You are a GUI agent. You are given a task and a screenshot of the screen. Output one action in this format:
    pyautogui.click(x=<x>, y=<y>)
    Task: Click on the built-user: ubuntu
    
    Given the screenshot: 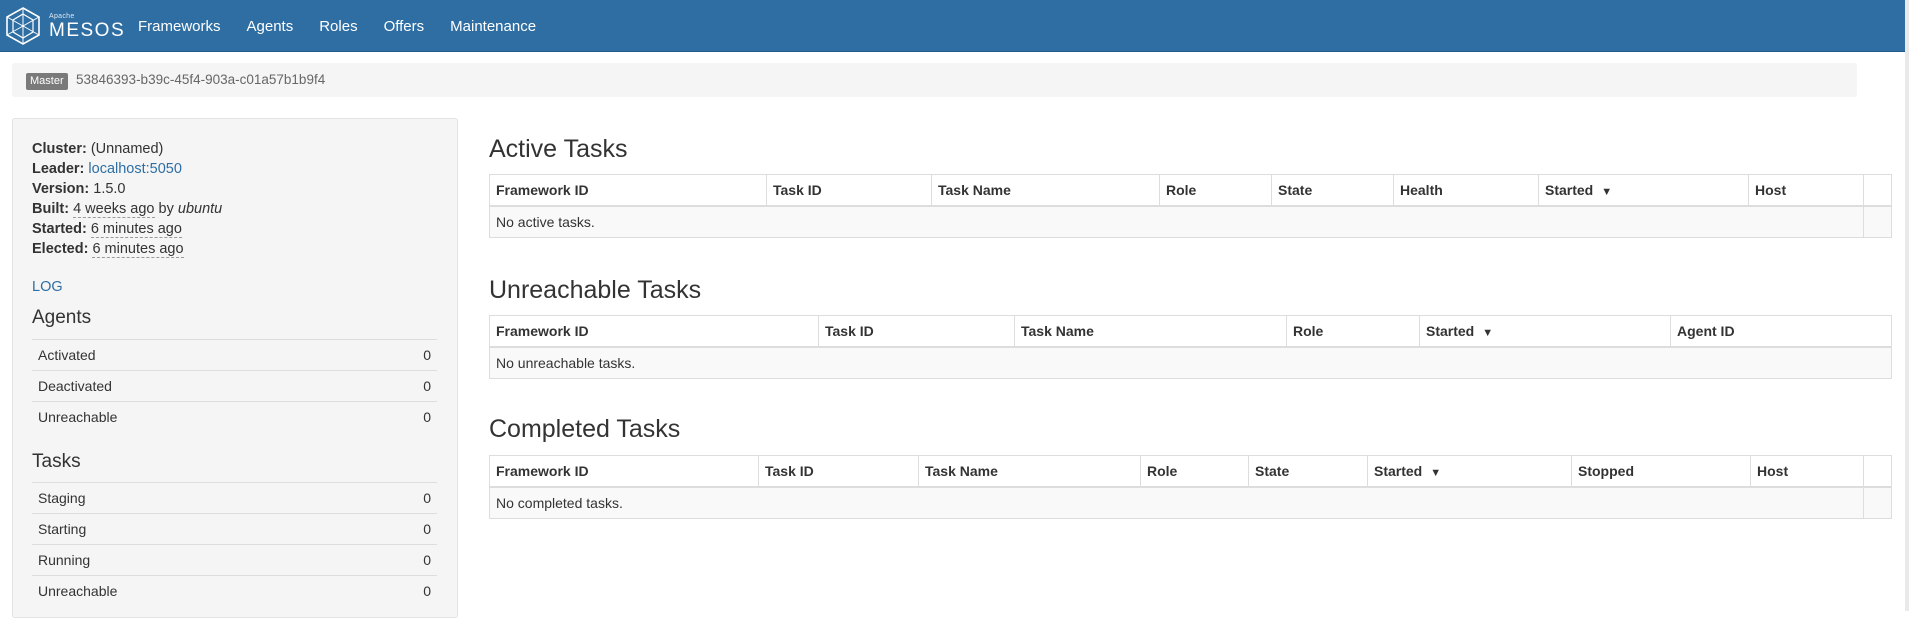 What is the action you would take?
    pyautogui.click(x=200, y=209)
    